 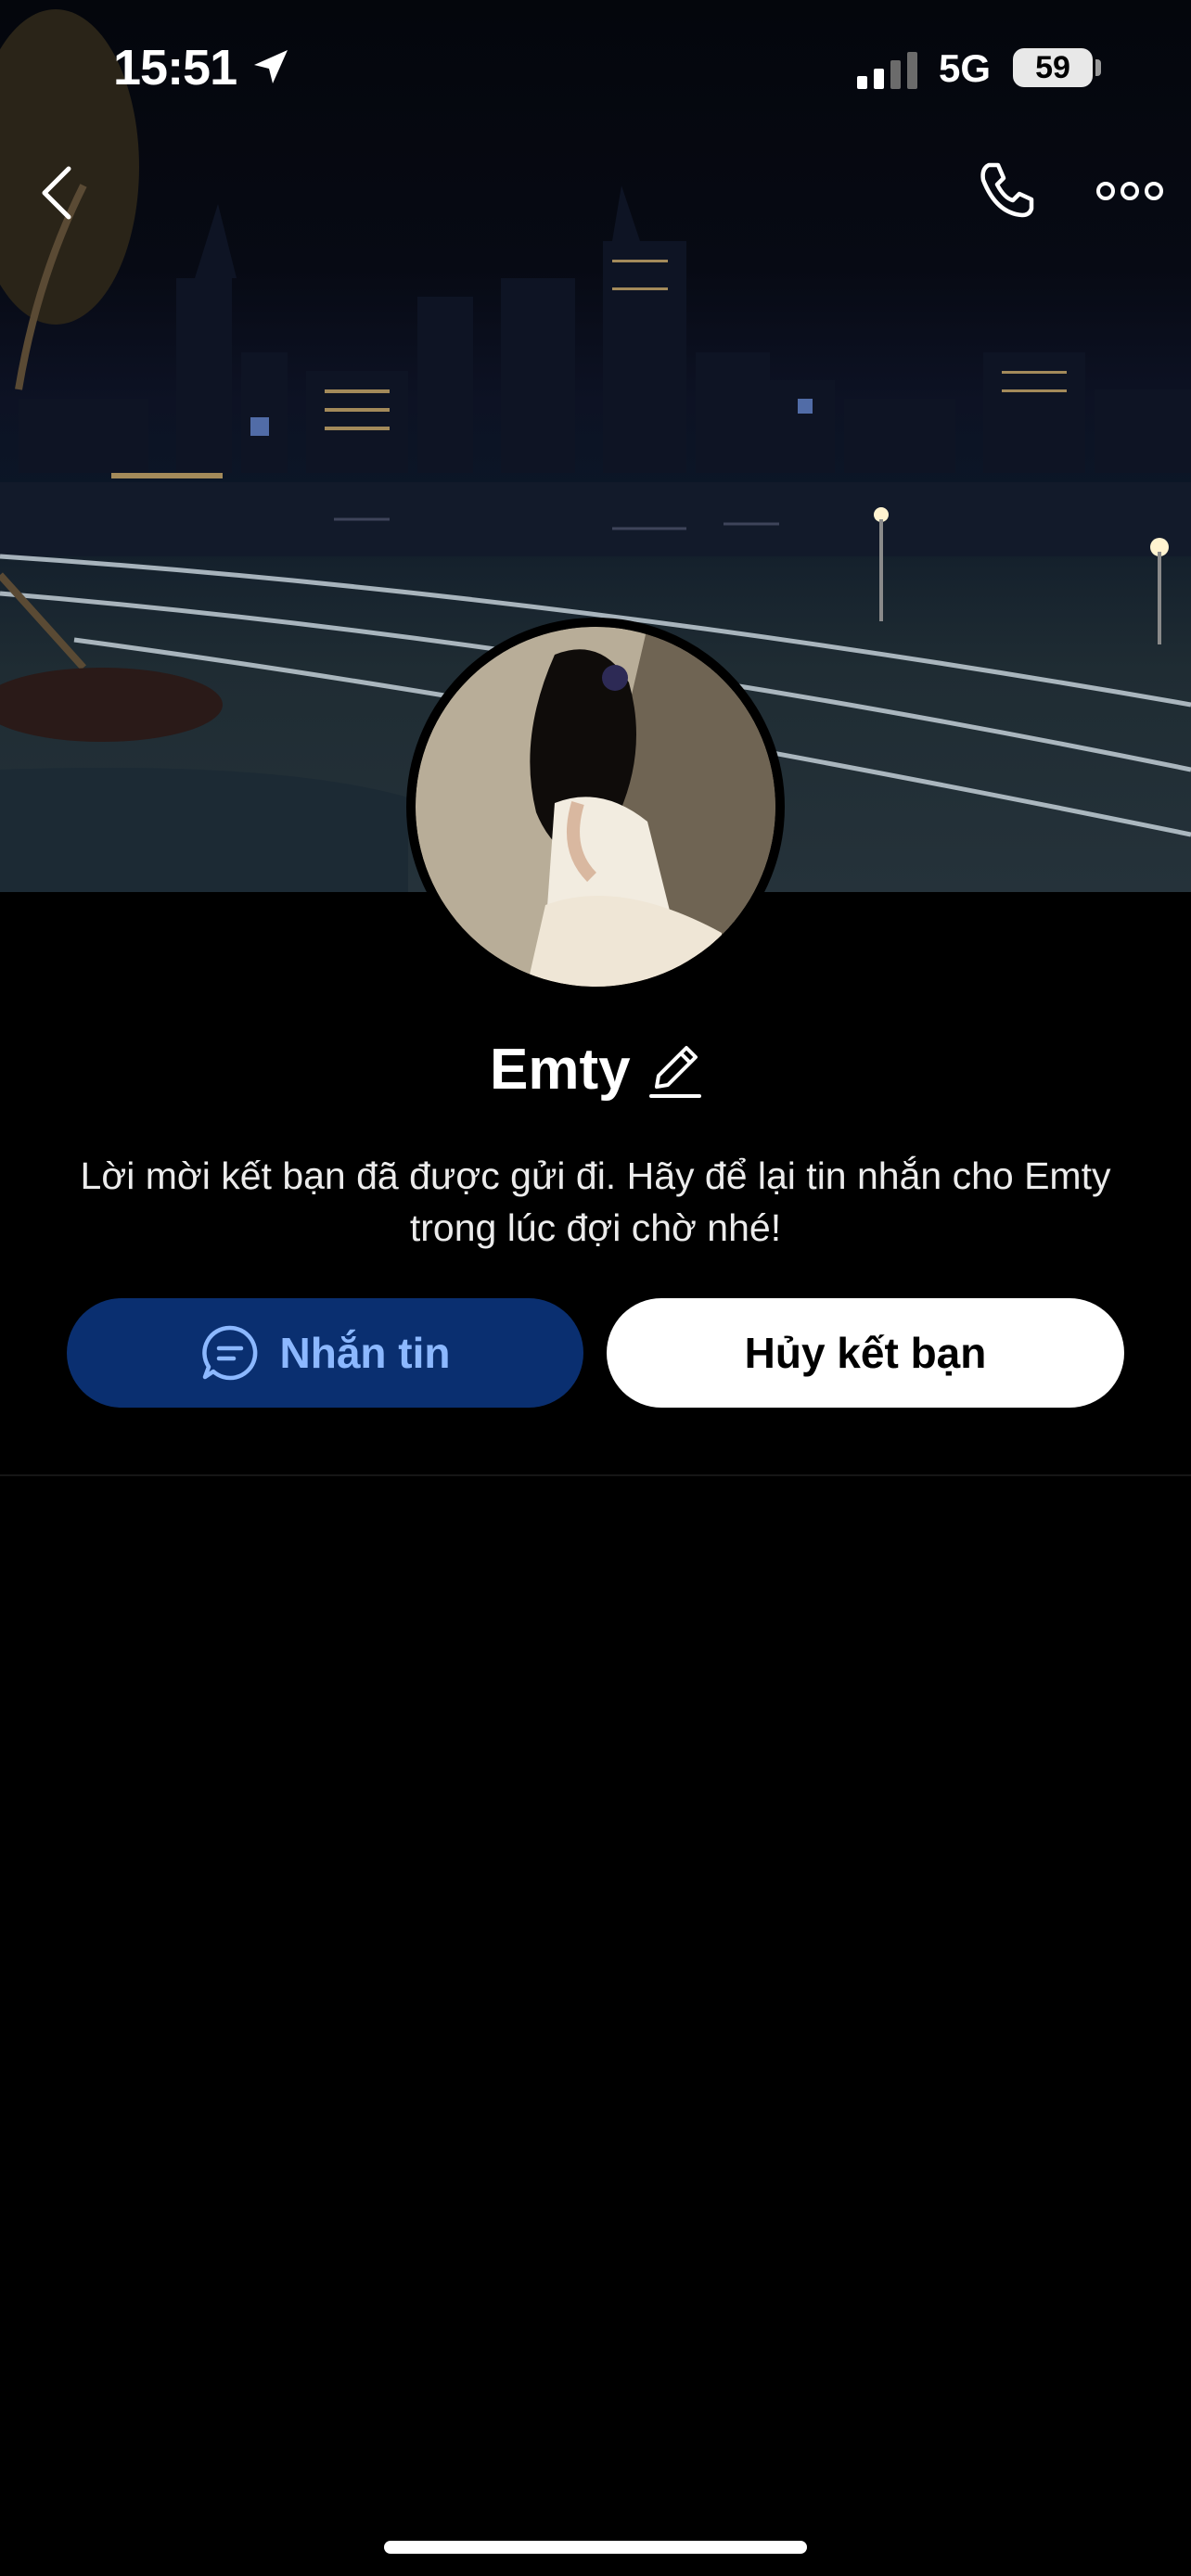 I want to click on message-button: Nhắn tin, so click(x=325, y=1353).